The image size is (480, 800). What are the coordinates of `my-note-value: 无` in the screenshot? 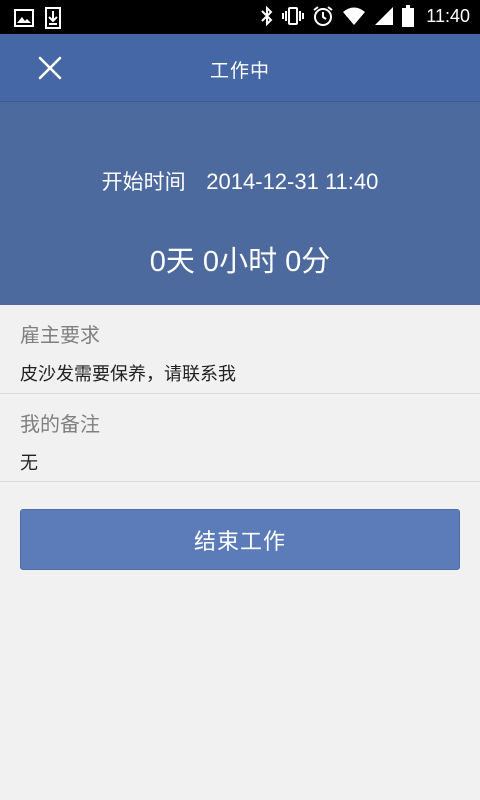 It's located at (29, 463).